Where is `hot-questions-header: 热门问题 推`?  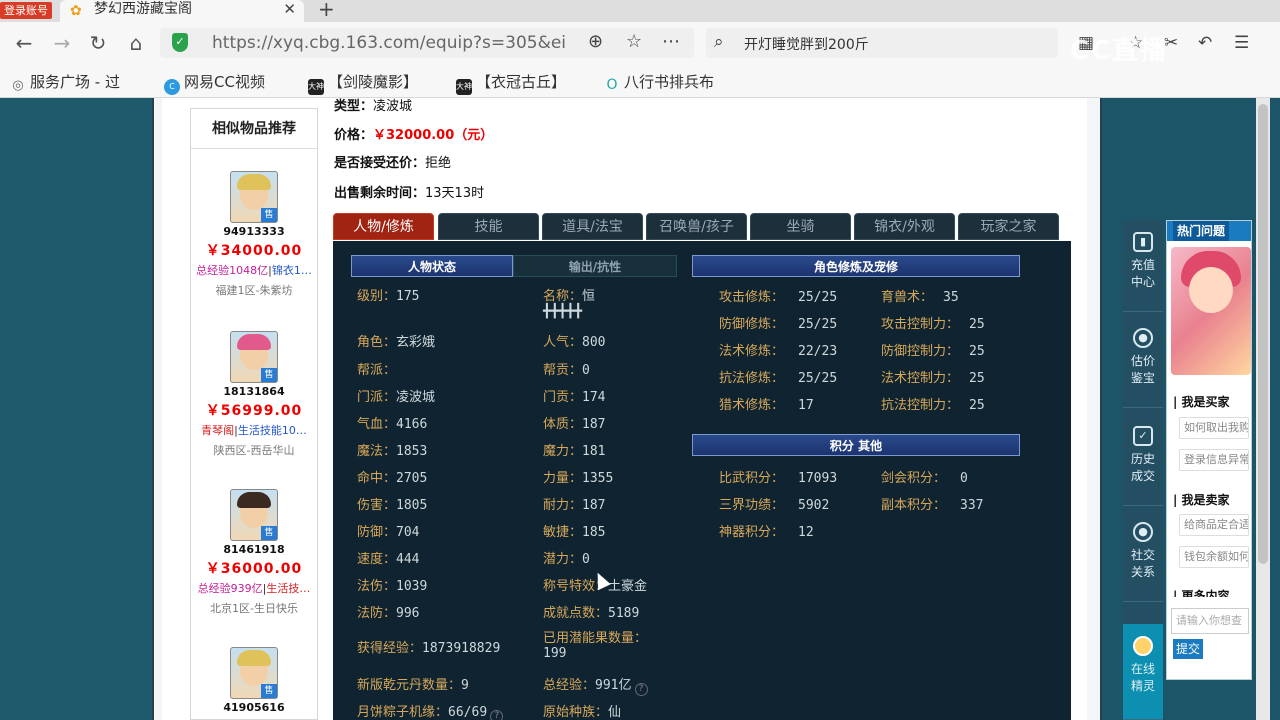 hot-questions-header: 热门问题 推 is located at coordinates (1209, 239).